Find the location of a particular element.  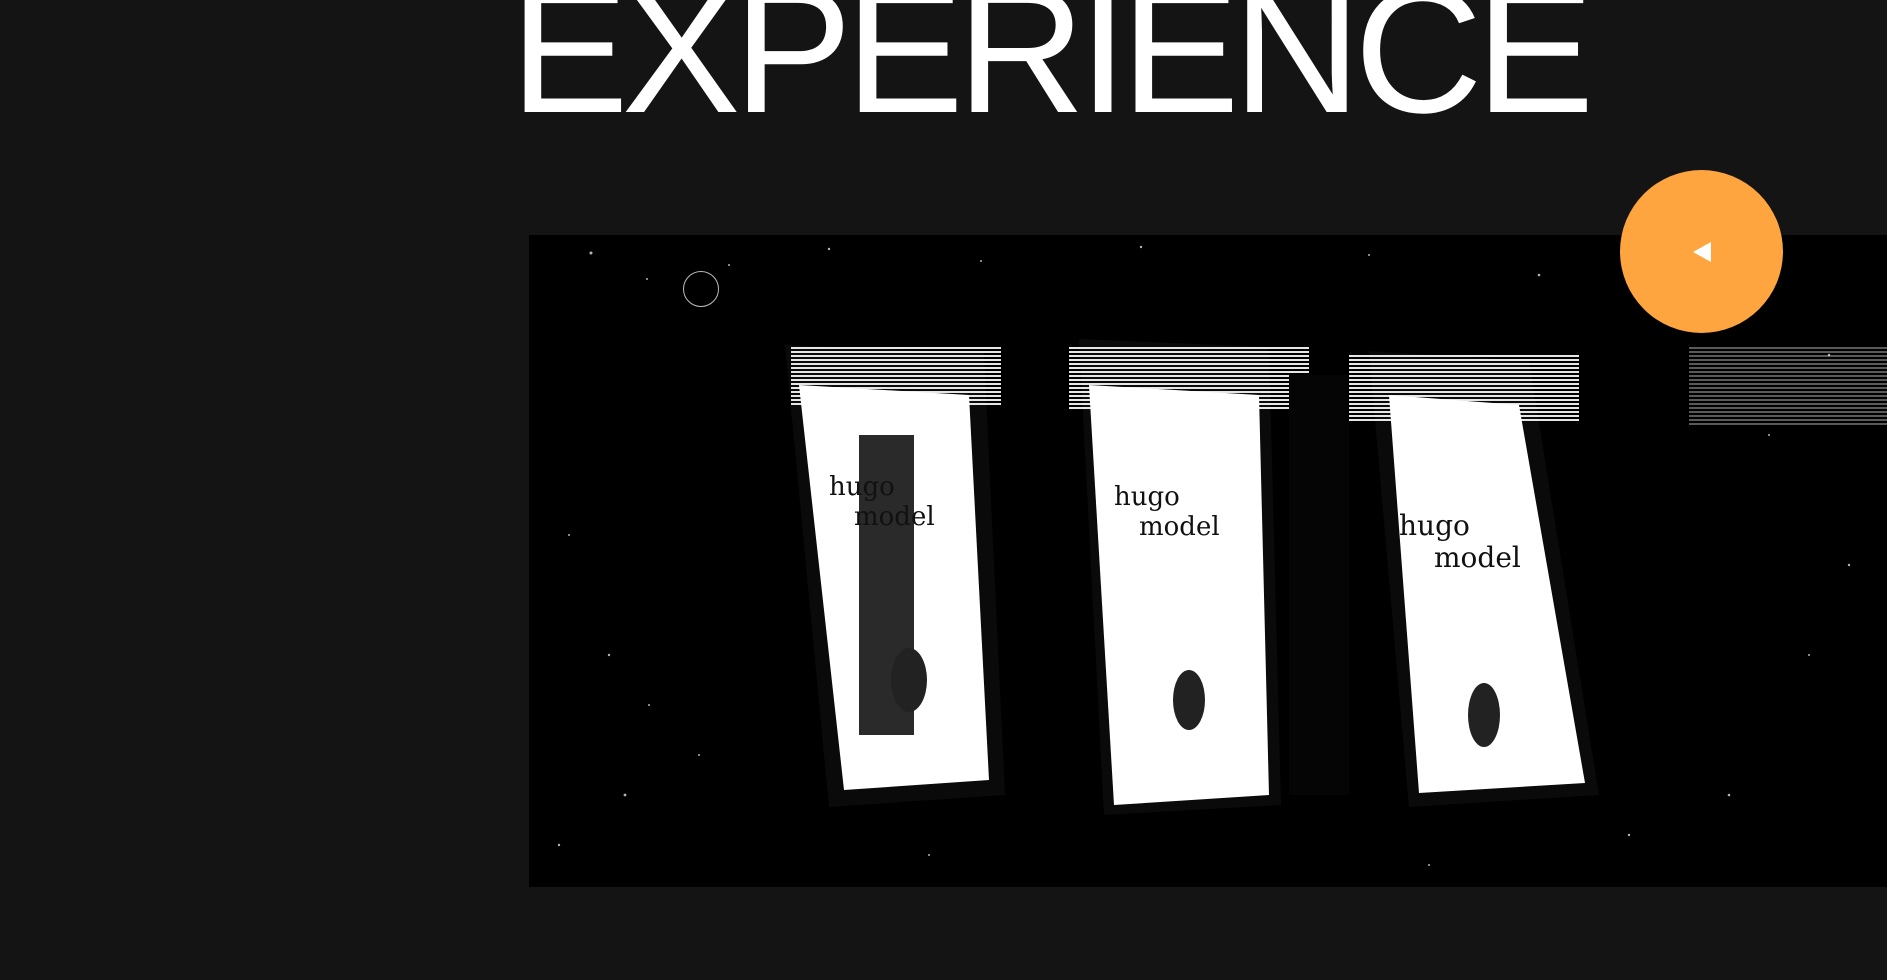

cursor-ring is located at coordinates (701, 289).